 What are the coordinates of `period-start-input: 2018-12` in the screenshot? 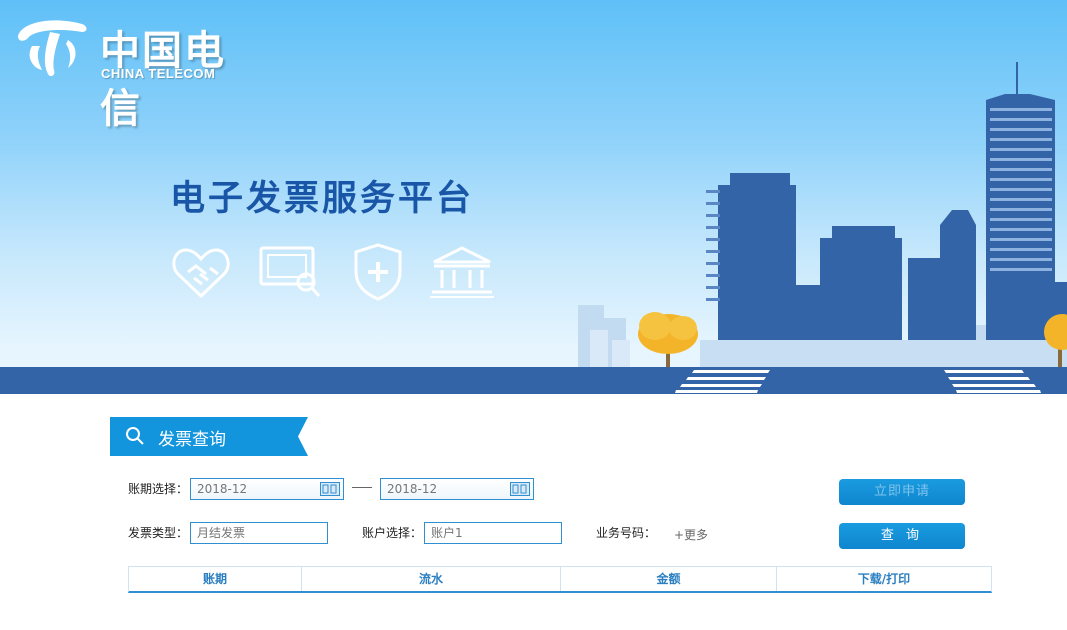 It's located at (267, 489).